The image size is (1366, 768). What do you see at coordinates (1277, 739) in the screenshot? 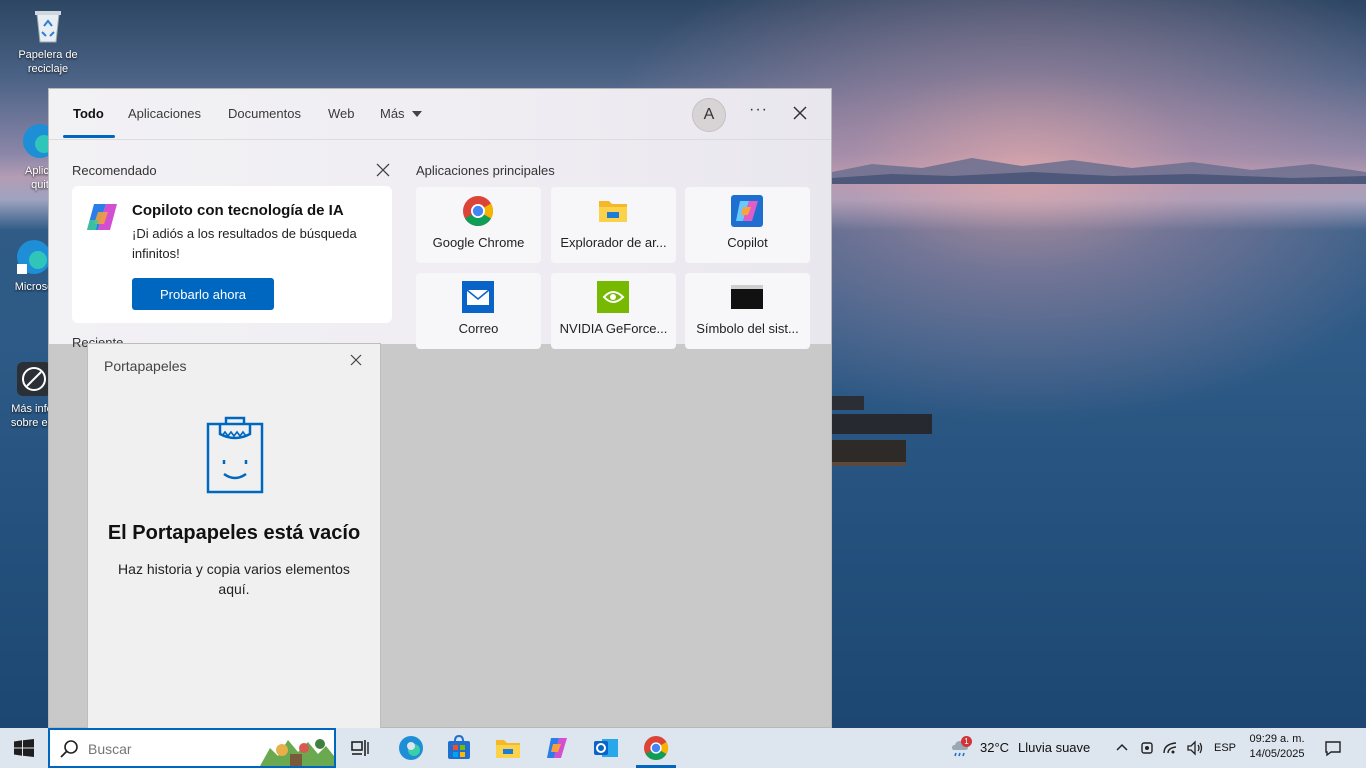
I see `clock-time: 09:29 a. m.` at bounding box center [1277, 739].